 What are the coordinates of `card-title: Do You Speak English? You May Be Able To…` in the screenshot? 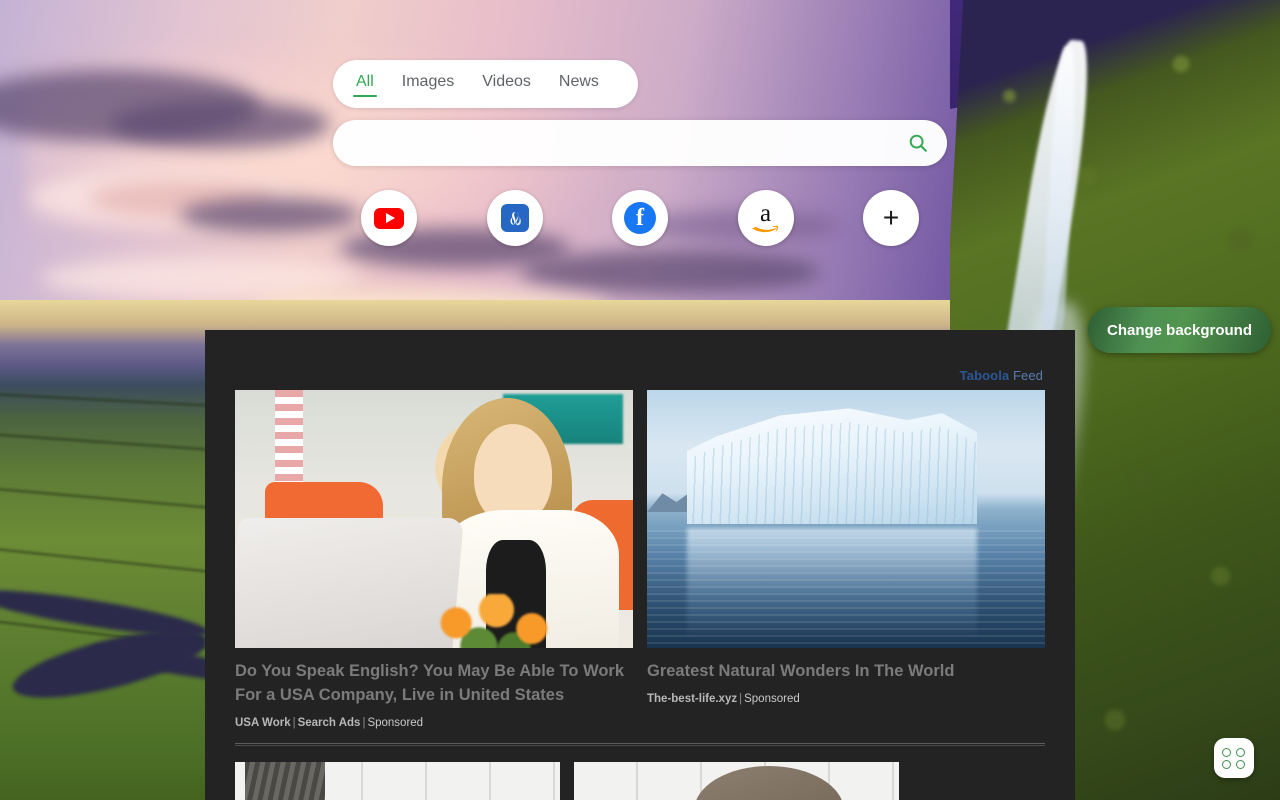 It's located at (434, 684).